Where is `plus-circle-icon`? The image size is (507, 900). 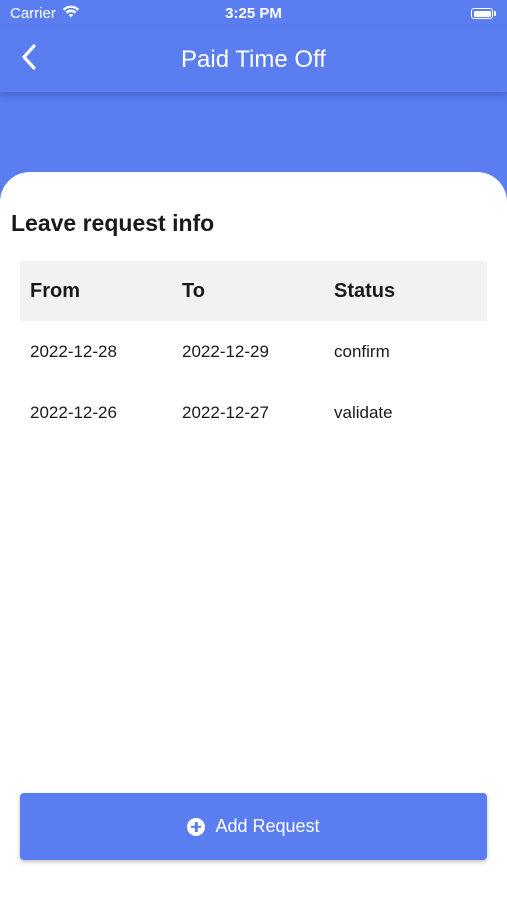 plus-circle-icon is located at coordinates (196, 826).